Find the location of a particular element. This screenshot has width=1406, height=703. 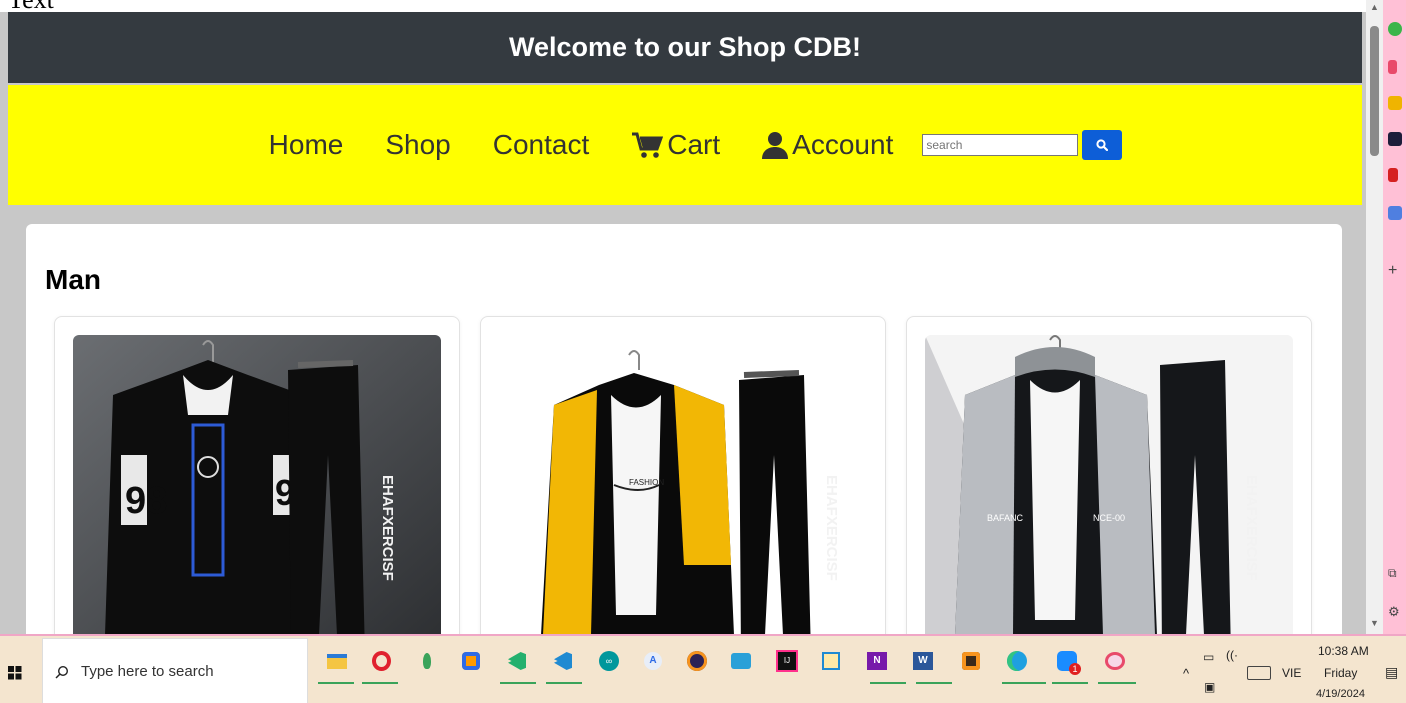

nav-cart-label: Cart is located at coordinates (694, 144).